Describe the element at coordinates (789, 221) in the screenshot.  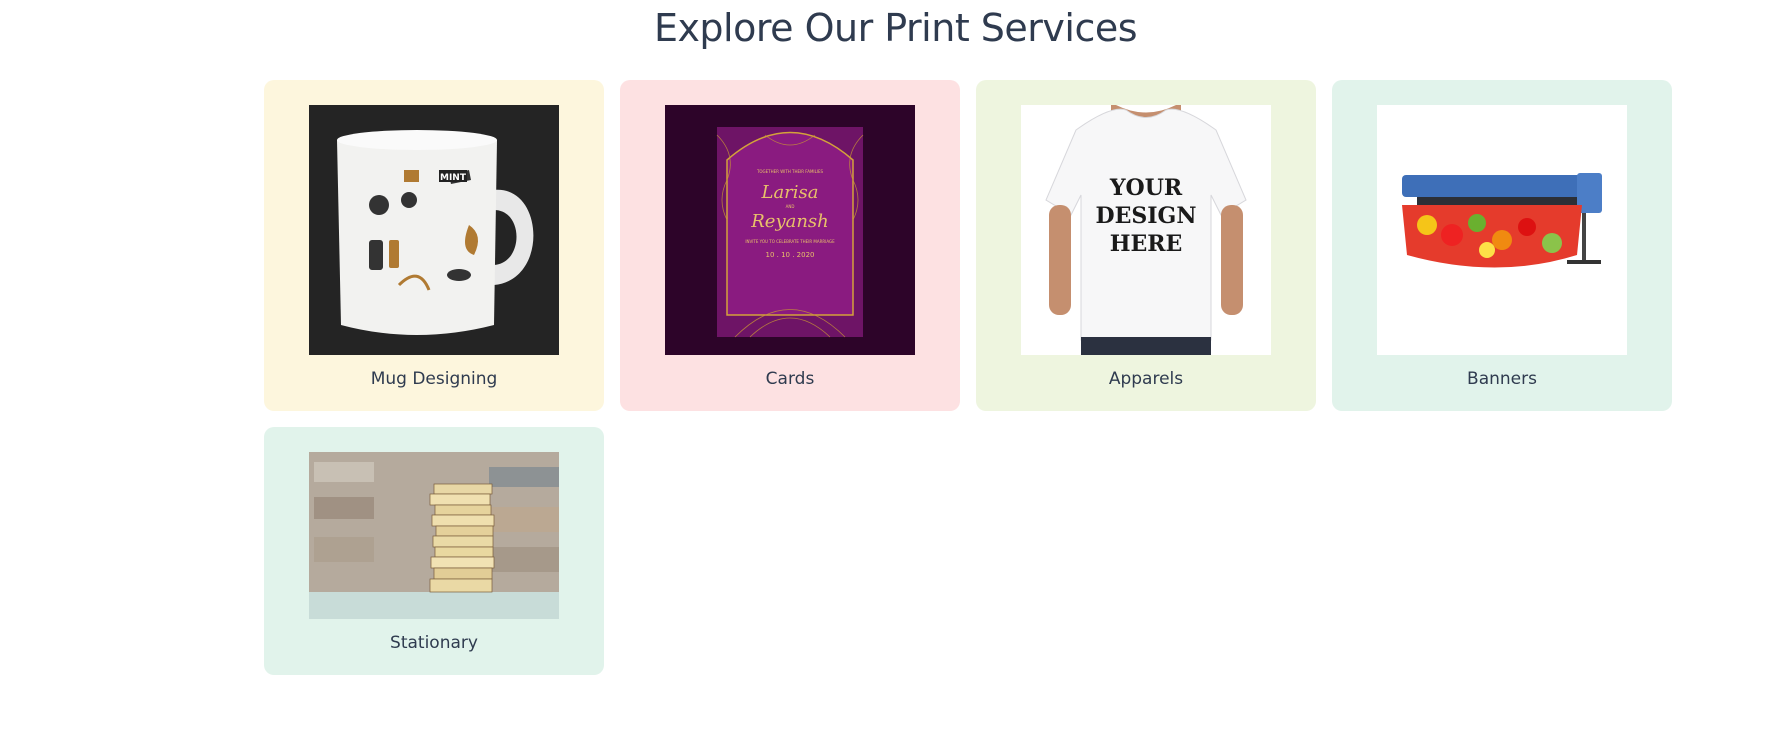
I see `svg-text: Reyansh` at that location.